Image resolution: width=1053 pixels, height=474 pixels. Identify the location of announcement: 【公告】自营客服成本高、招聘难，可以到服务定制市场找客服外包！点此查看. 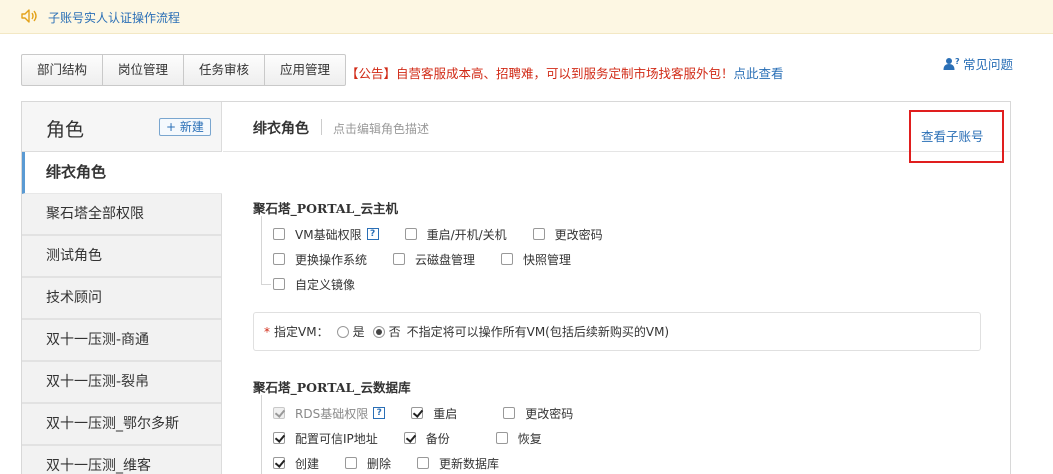
(565, 72).